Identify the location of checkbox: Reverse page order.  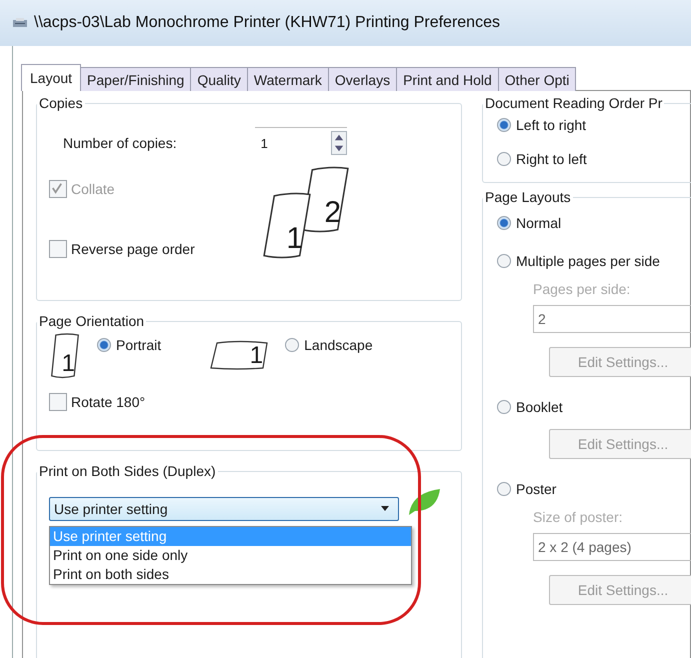
(122, 249).